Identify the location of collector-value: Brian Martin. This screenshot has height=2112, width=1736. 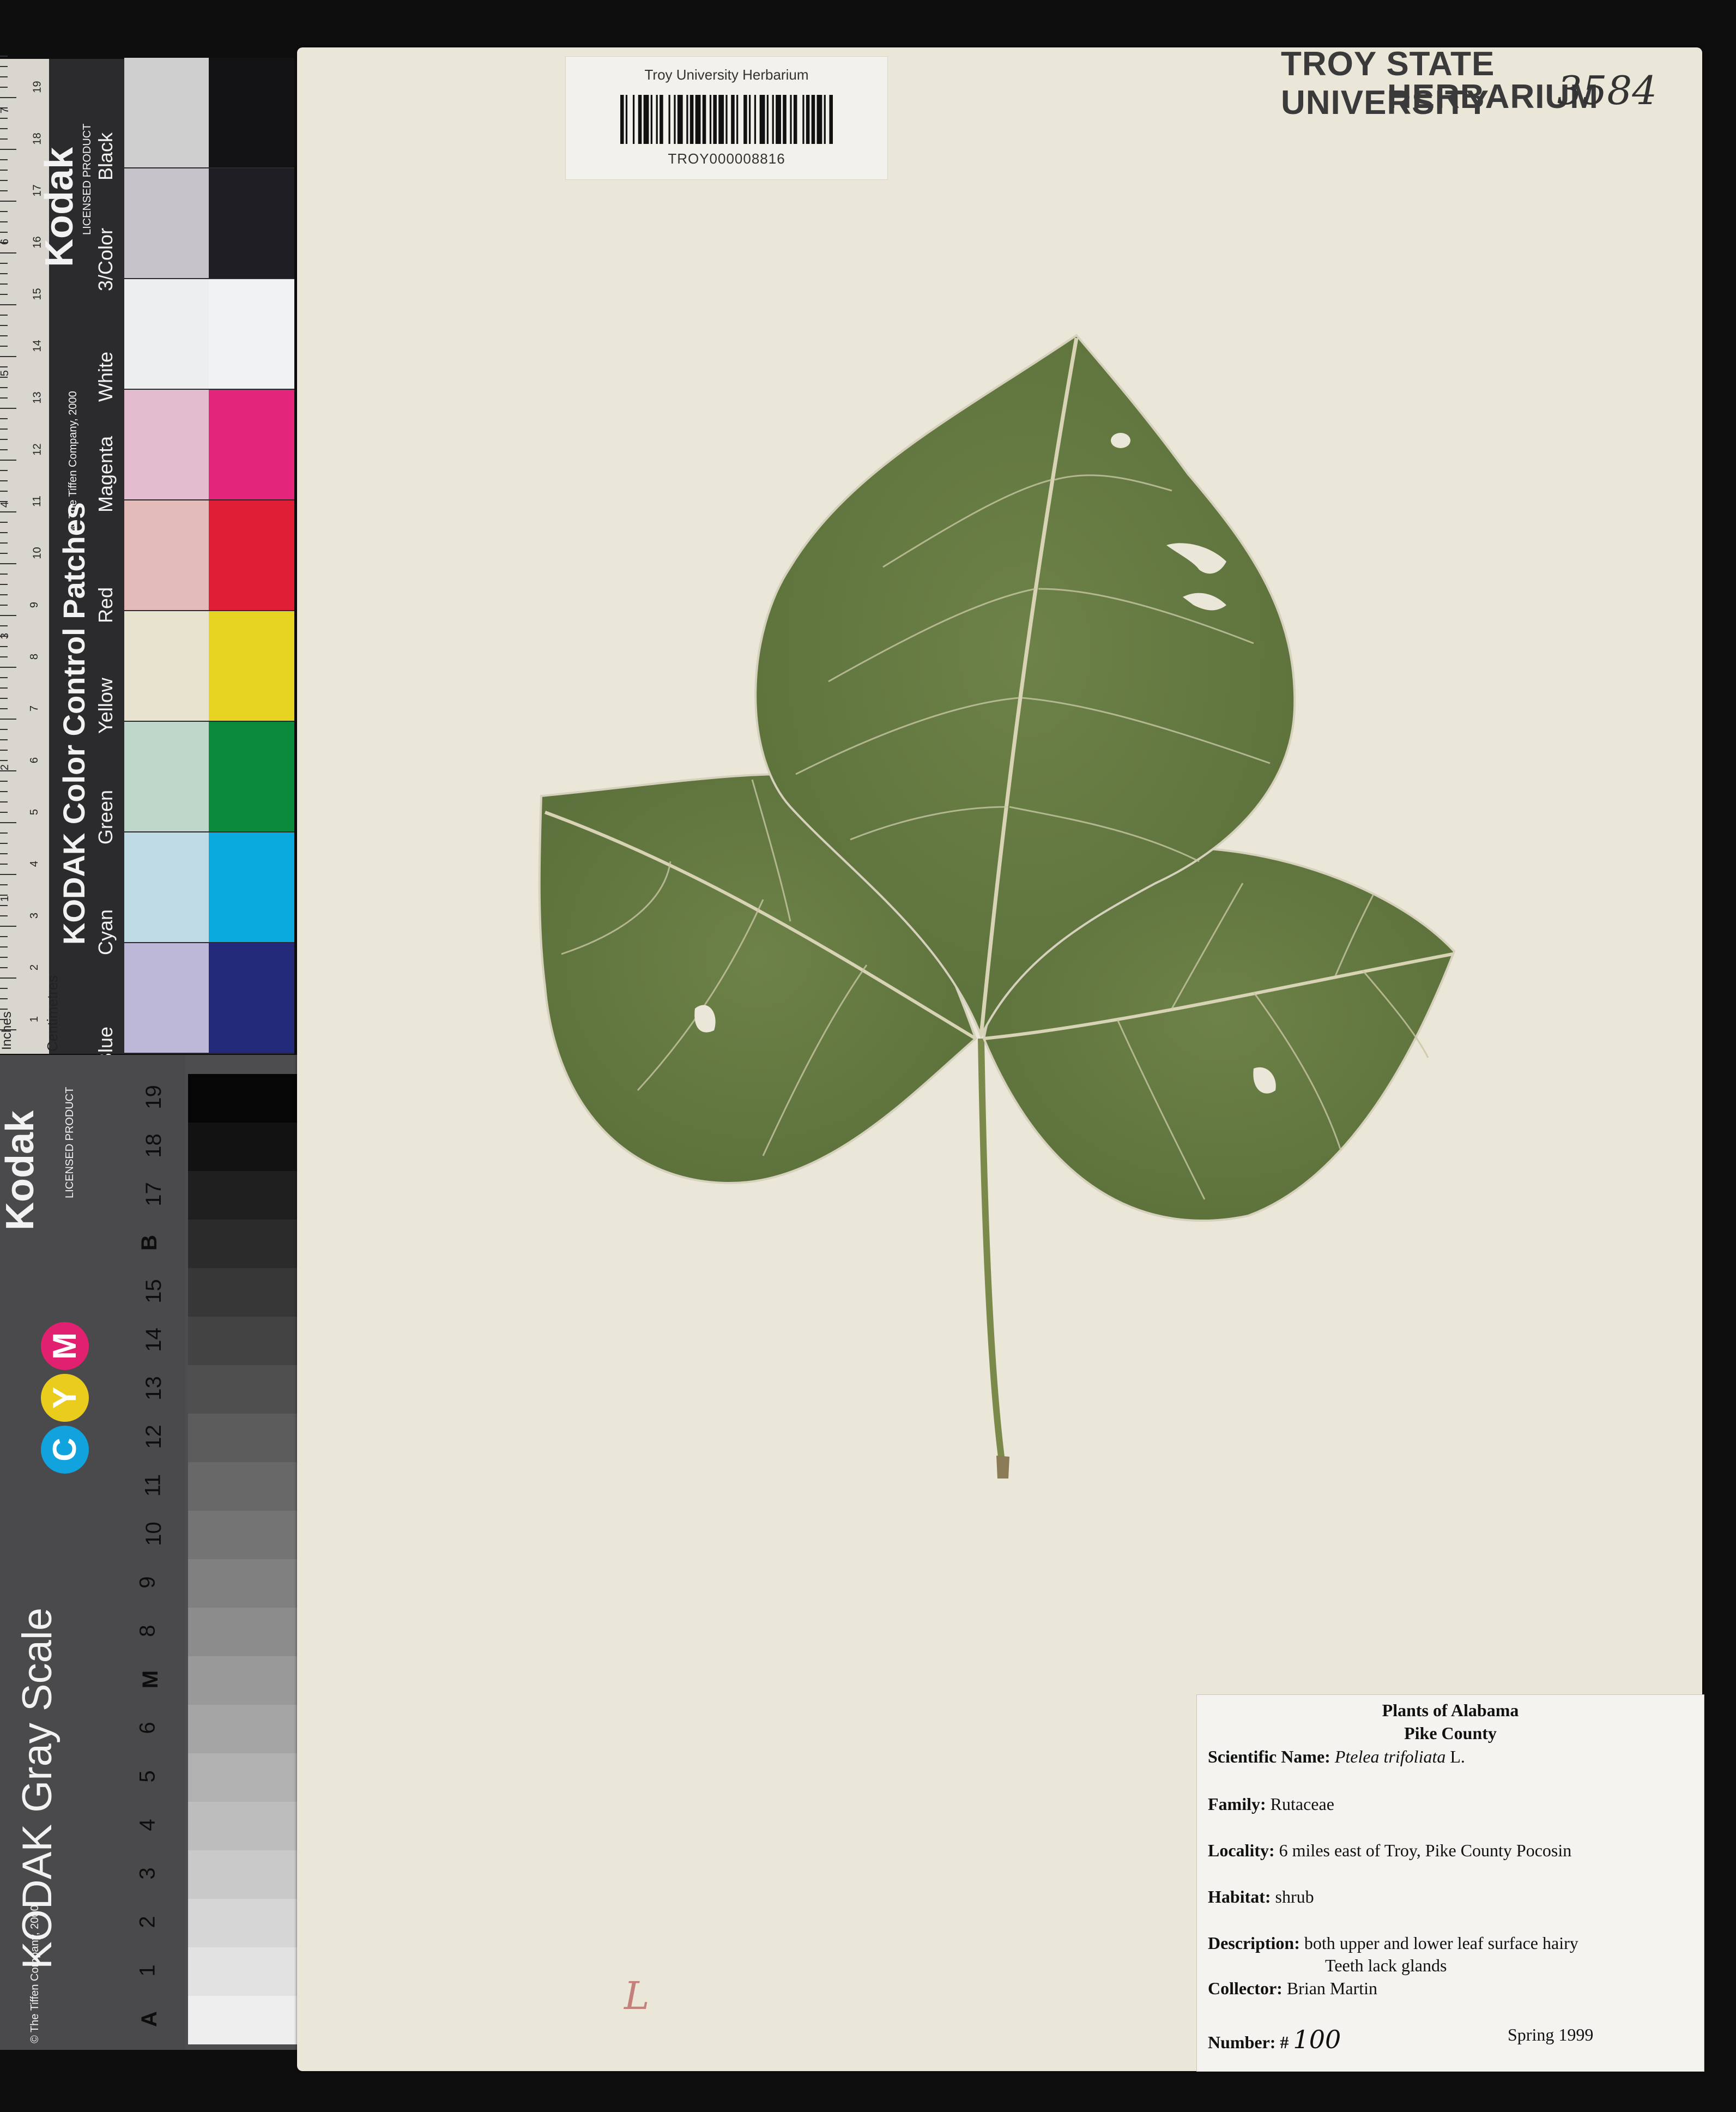
(1331, 1988).